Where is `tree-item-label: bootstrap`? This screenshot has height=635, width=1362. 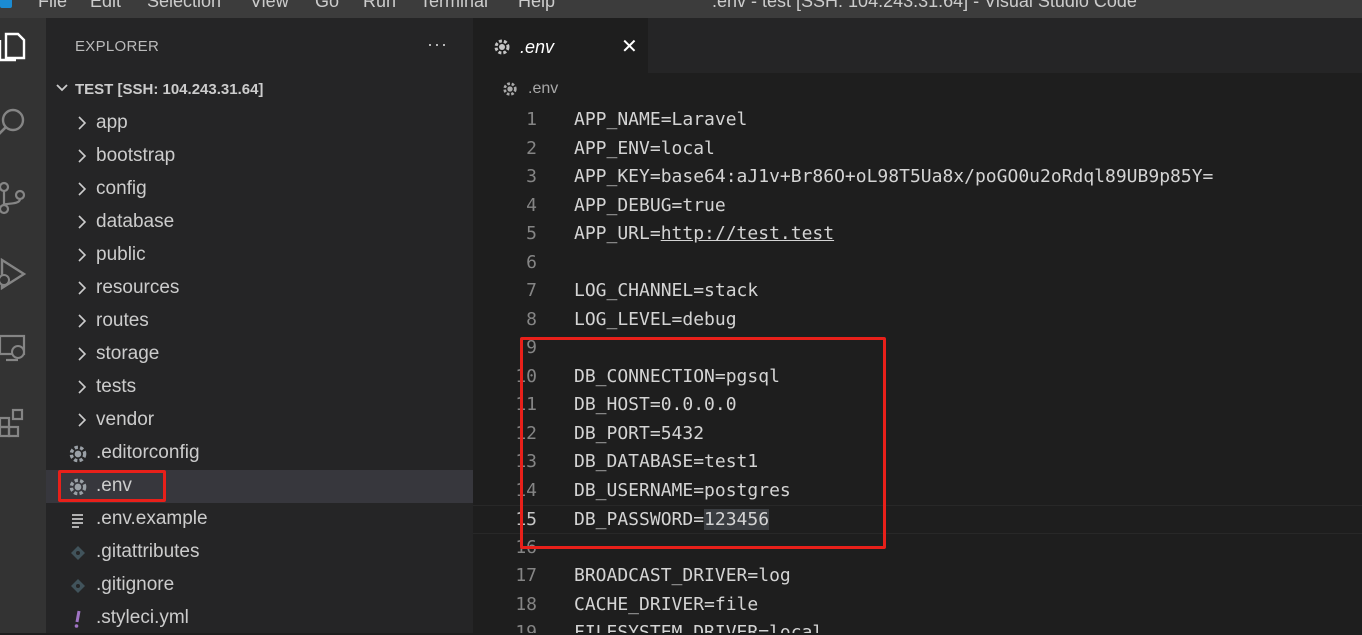
tree-item-label: bootstrap is located at coordinates (136, 155).